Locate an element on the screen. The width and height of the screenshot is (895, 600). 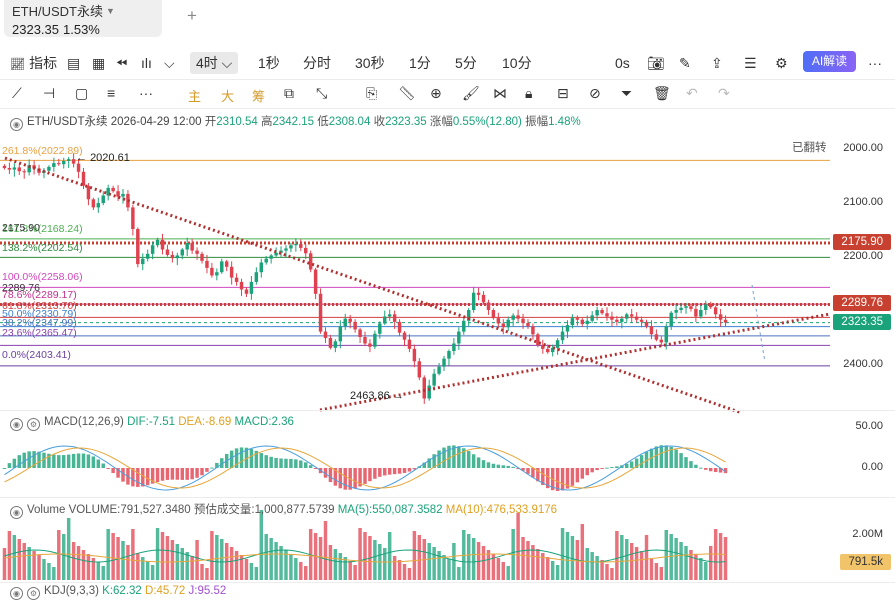
low-annotation-value: 2463.86 is located at coordinates (370, 396).